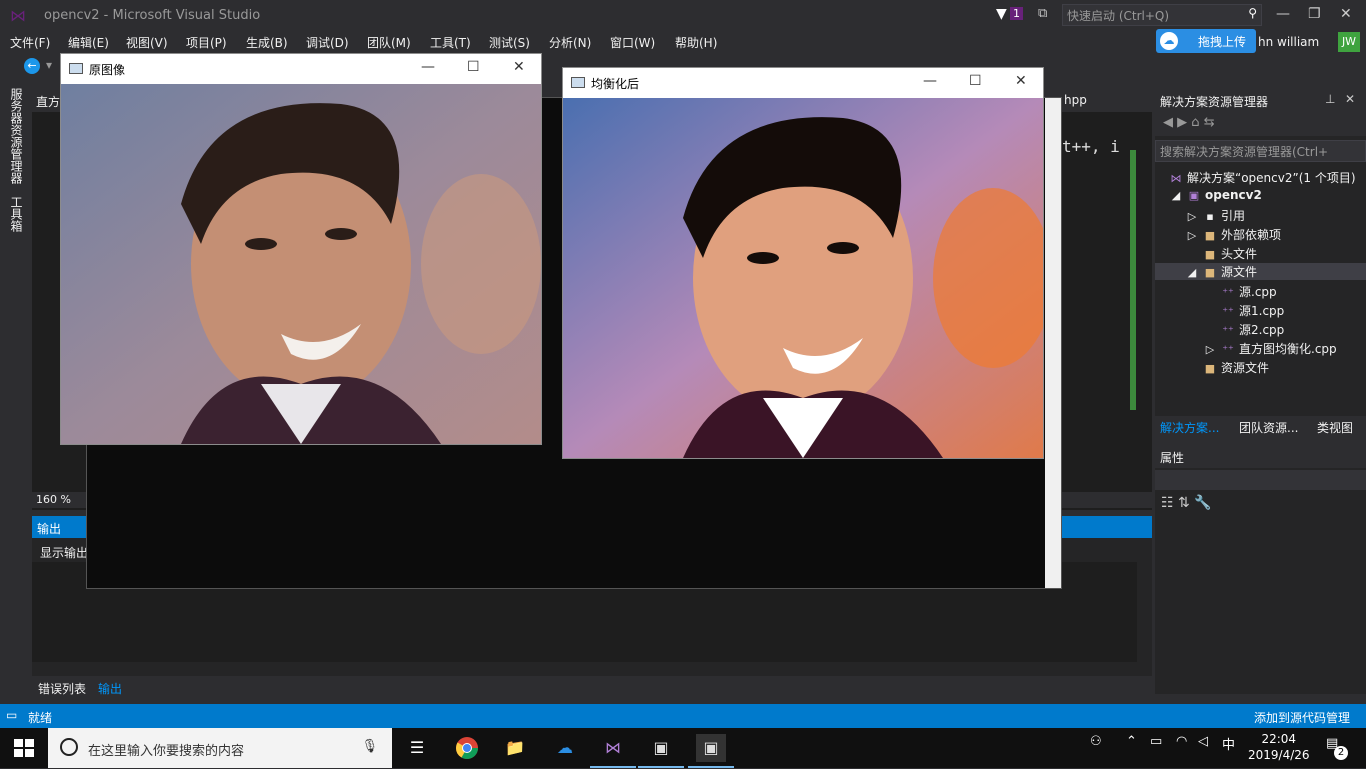 Image resolution: width=1366 pixels, height=769 pixels. What do you see at coordinates (1096, 741) in the screenshot?
I see `people-icon: ⚇` at bounding box center [1096, 741].